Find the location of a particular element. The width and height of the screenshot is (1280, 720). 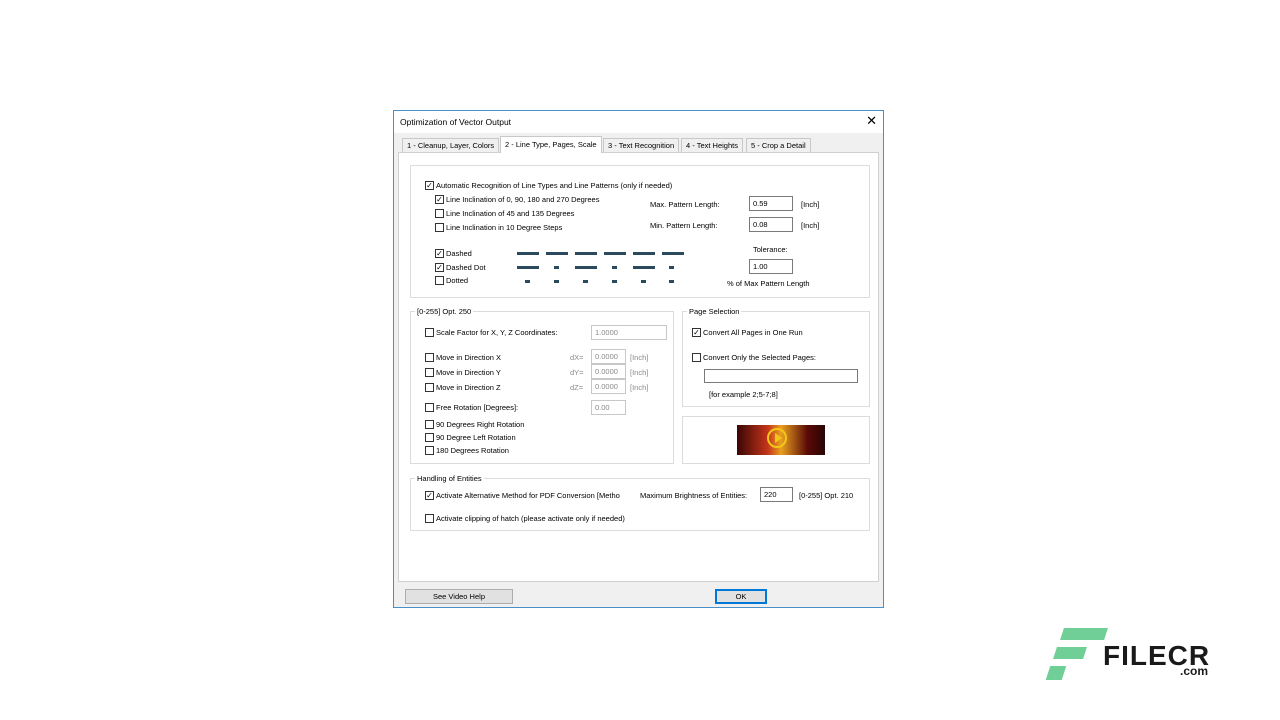

filecr-logo-icon is located at coordinates (1076, 655).